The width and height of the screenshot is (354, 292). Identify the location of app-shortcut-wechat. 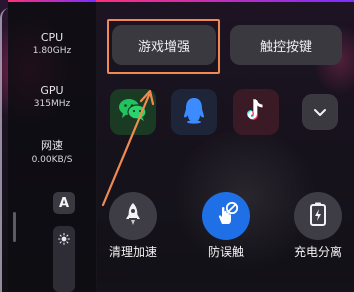
(133, 112).